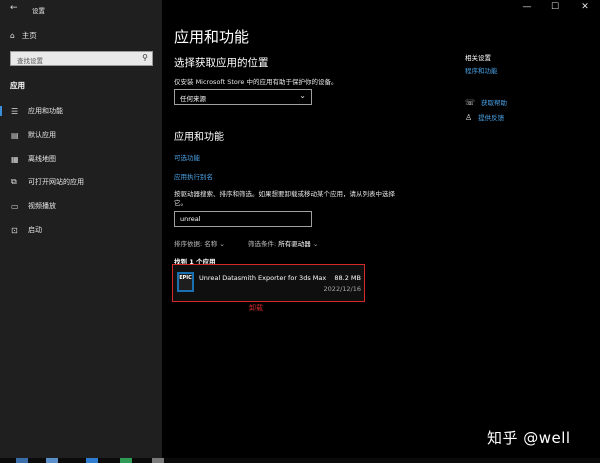 The height and width of the screenshot is (463, 600). I want to click on sidebar-item-label: 视频播放, so click(42, 206).